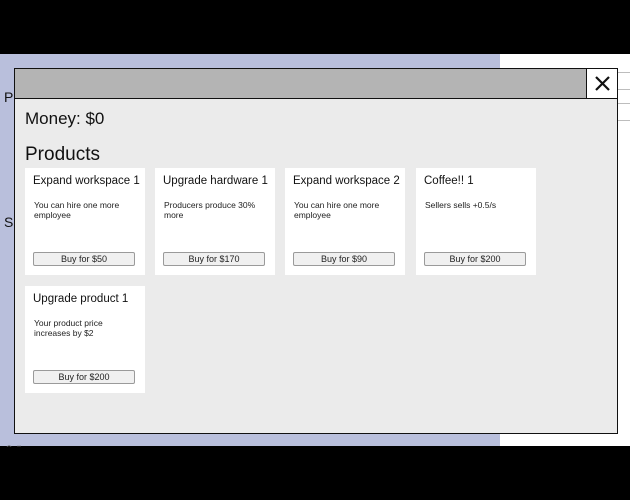  I want to click on product-title: Expand workspace 2, so click(346, 181).